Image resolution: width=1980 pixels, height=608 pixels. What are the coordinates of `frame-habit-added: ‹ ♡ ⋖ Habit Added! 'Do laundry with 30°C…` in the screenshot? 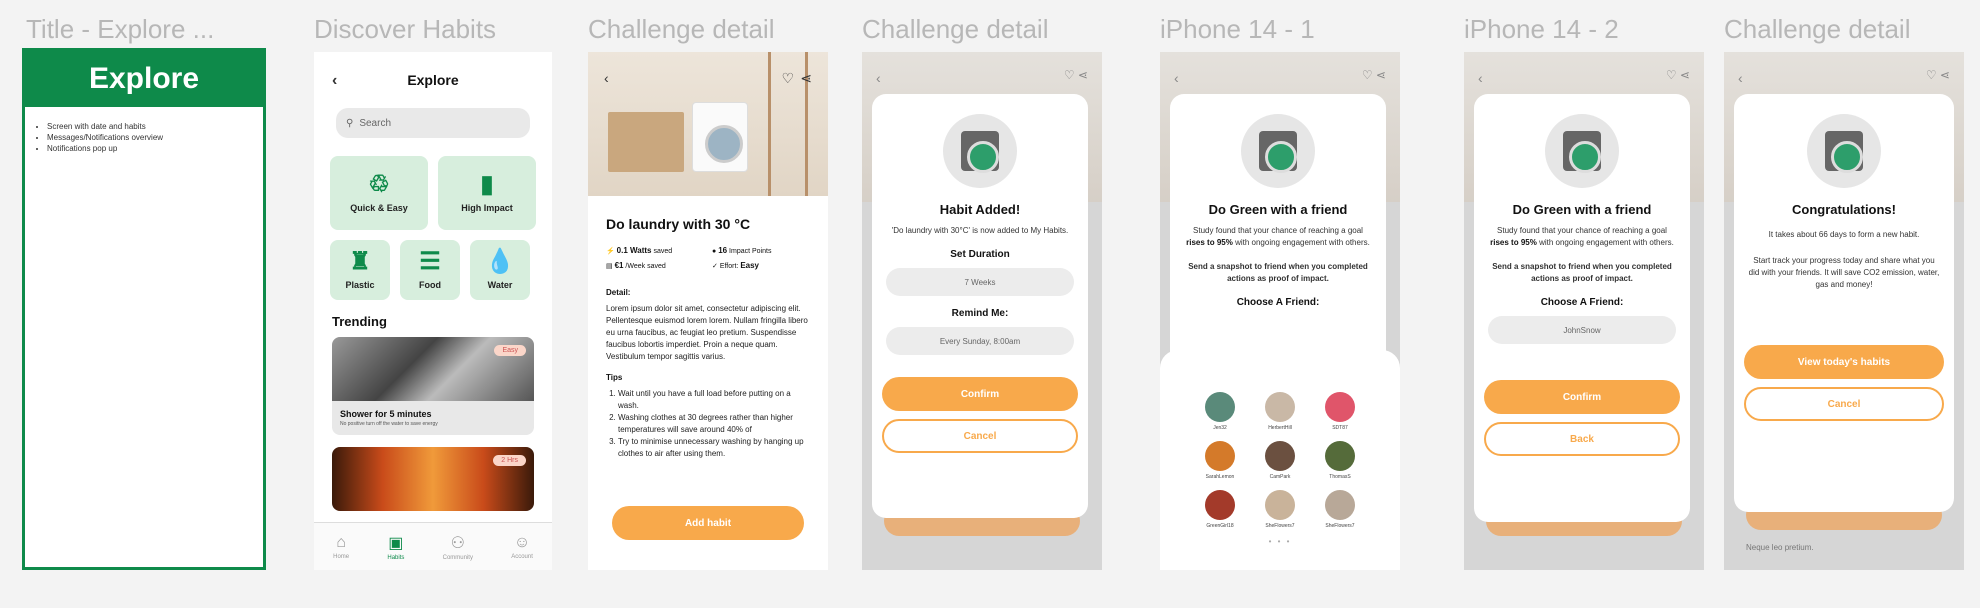 It's located at (982, 311).